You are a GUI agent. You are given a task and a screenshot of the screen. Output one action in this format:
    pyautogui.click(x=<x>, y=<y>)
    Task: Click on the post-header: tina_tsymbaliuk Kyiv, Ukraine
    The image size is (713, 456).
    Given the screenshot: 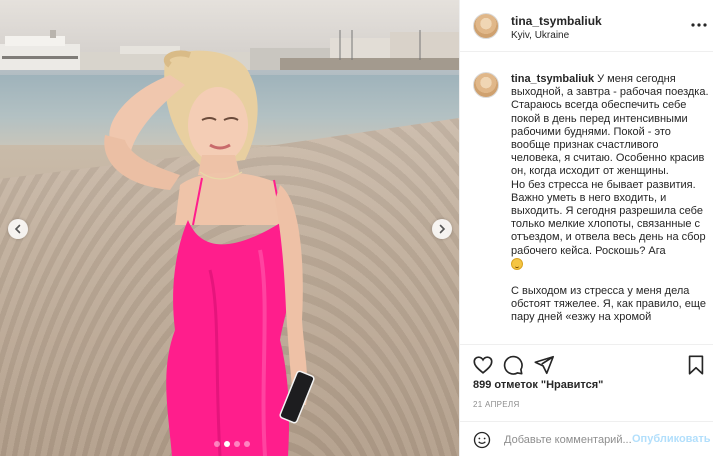 What is the action you would take?
    pyautogui.click(x=586, y=26)
    